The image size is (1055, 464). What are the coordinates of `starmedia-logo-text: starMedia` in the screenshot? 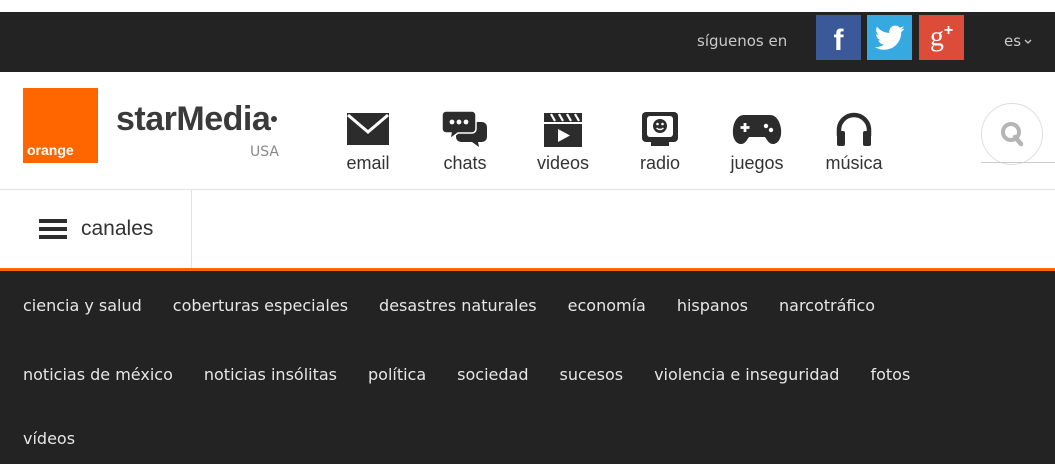 It's located at (193, 119).